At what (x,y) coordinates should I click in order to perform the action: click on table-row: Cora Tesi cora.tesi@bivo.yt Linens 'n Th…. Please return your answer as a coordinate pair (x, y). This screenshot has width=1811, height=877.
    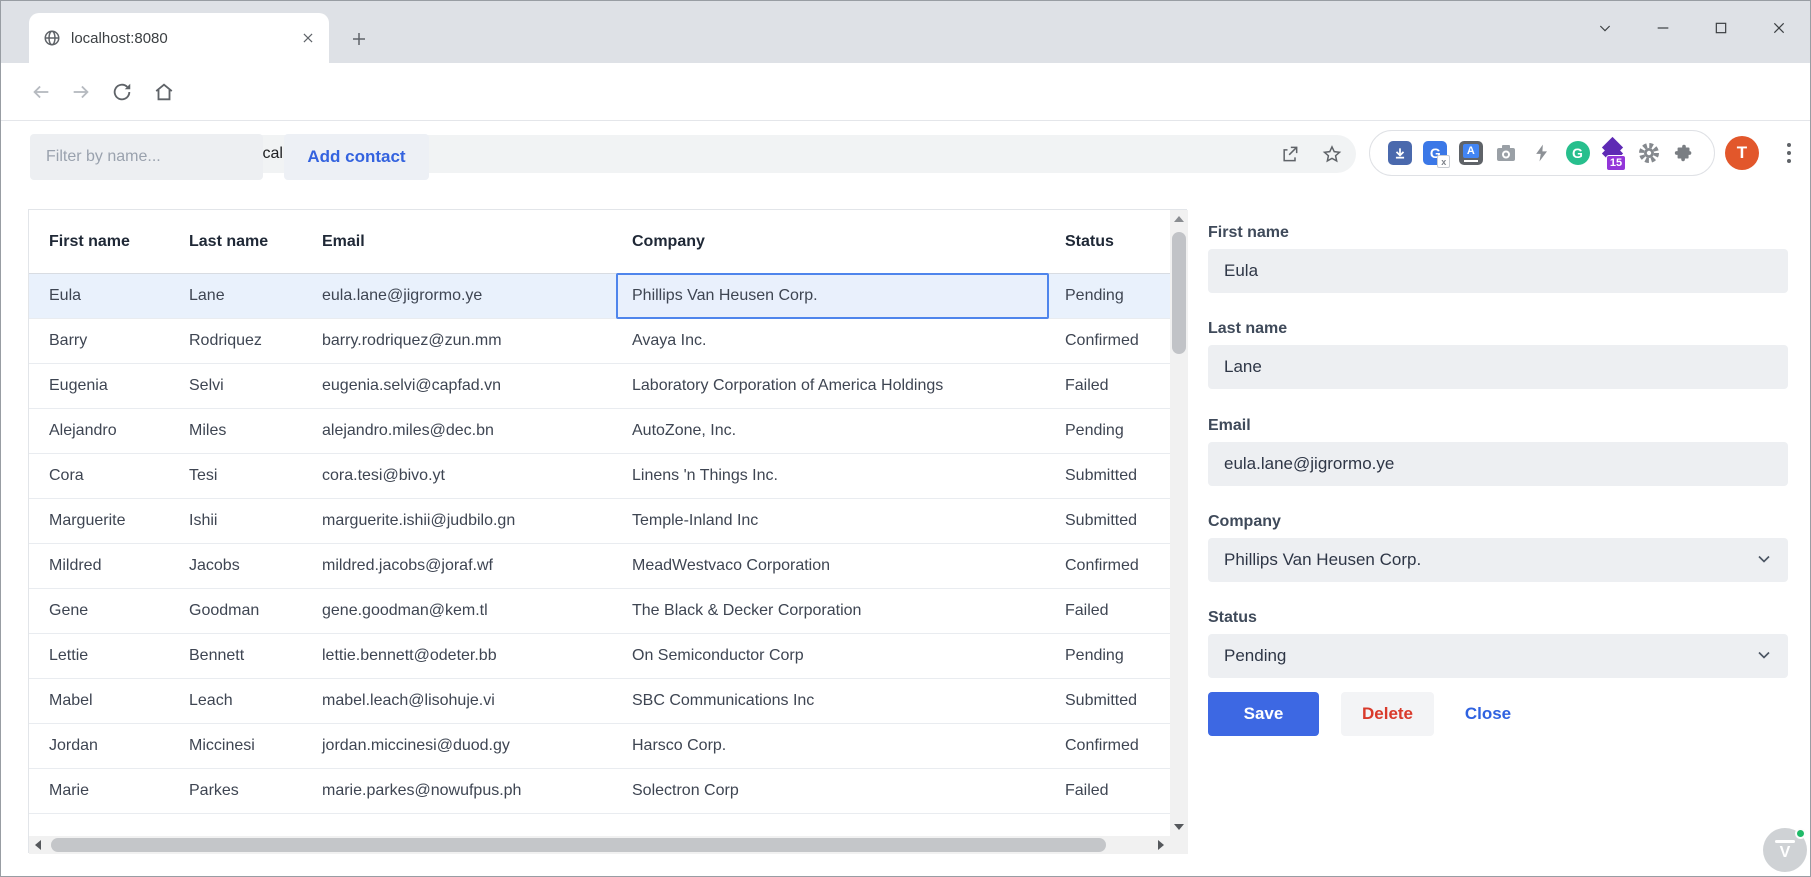
    Looking at the image, I should click on (599, 476).